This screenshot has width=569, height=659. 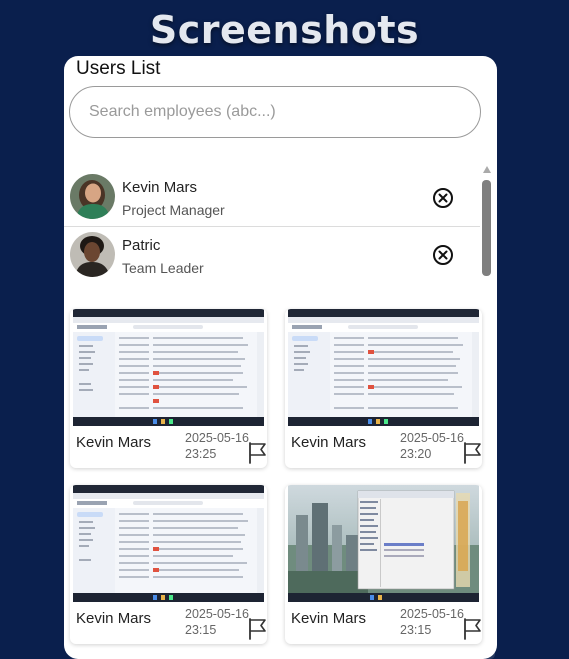 I want to click on user-role: Team Leader, so click(x=163, y=268).